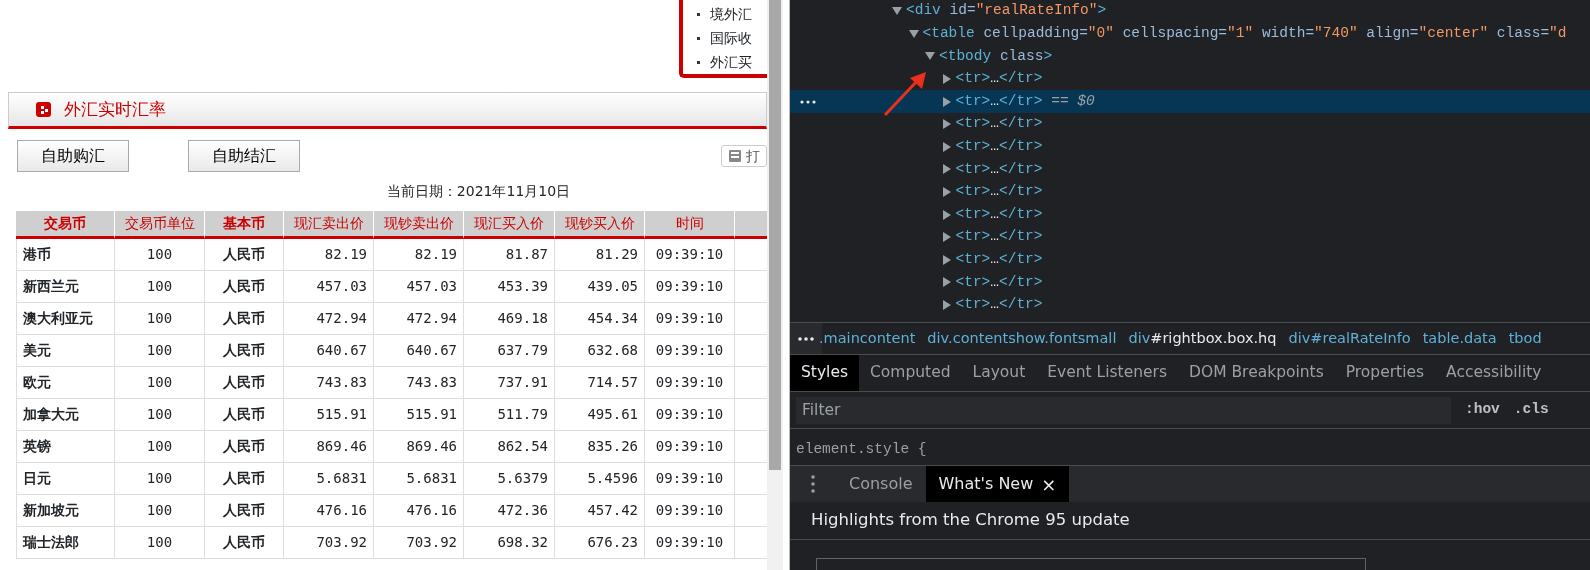 The height and width of the screenshot is (570, 1590). I want to click on column-header: 时间, so click(690, 225).